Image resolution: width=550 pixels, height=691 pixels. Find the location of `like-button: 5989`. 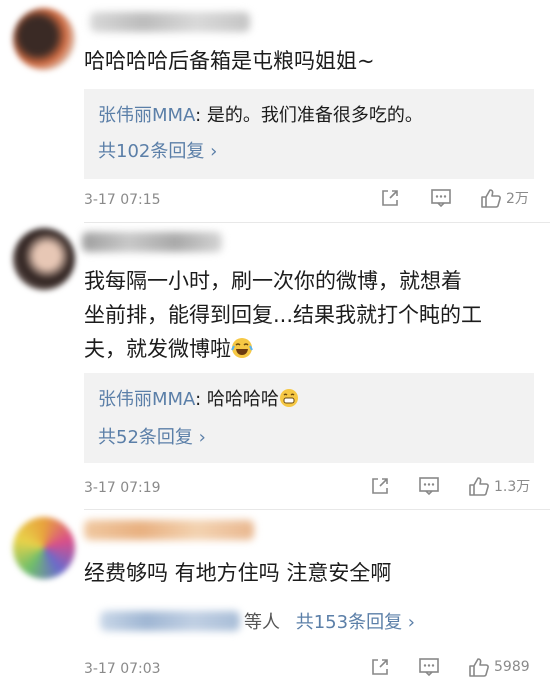

like-button: 5989 is located at coordinates (499, 667).